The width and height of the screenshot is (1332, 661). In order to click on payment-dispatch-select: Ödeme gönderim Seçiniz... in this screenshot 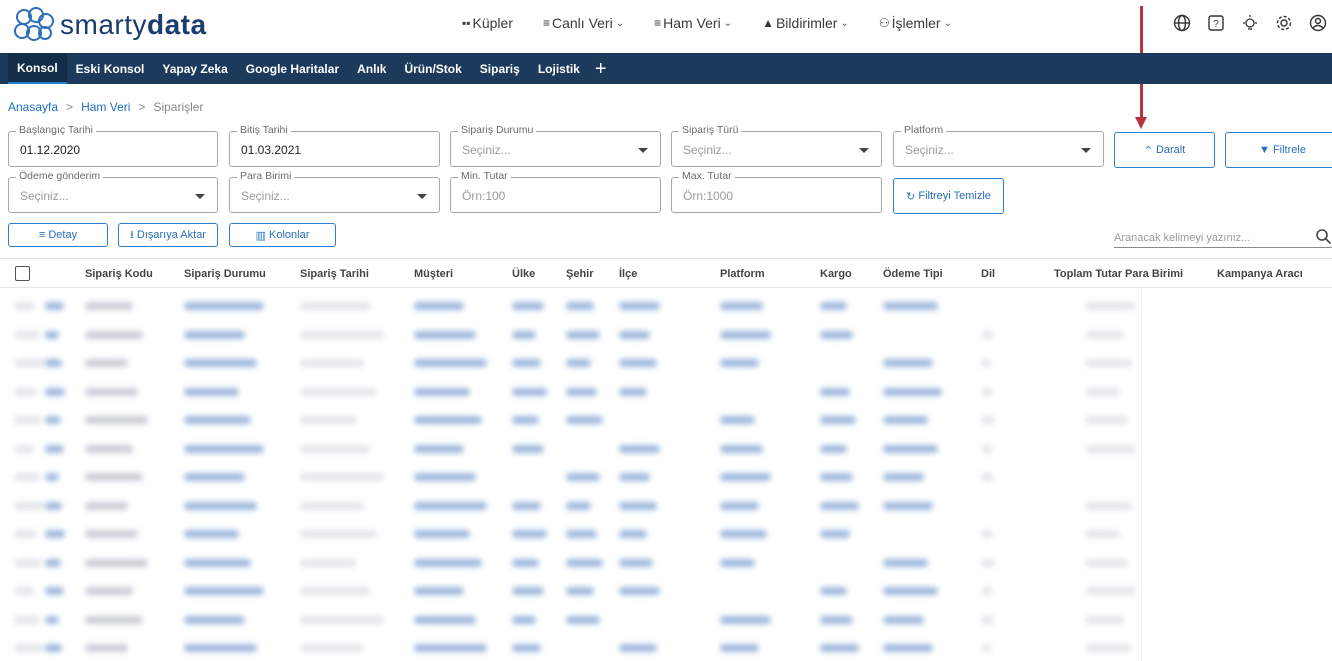, I will do `click(113, 191)`.